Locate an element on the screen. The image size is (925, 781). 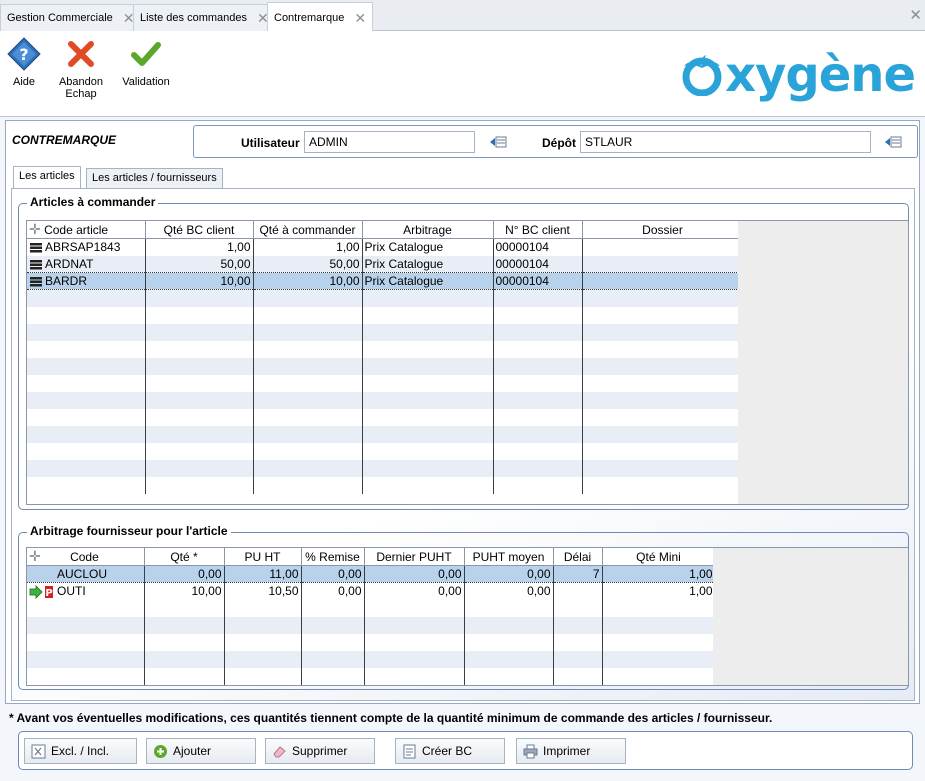
column-header-dernier-puht: Dernier PUHT is located at coordinates (414, 557).